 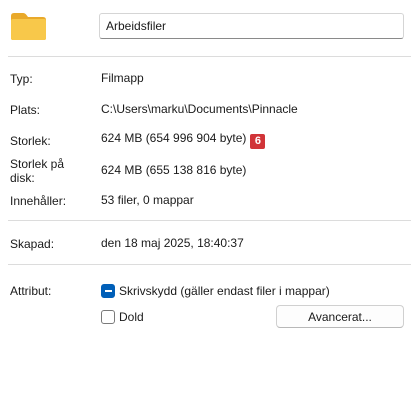 What do you see at coordinates (108, 317) in the screenshot?
I see `hidden-checkbox` at bounding box center [108, 317].